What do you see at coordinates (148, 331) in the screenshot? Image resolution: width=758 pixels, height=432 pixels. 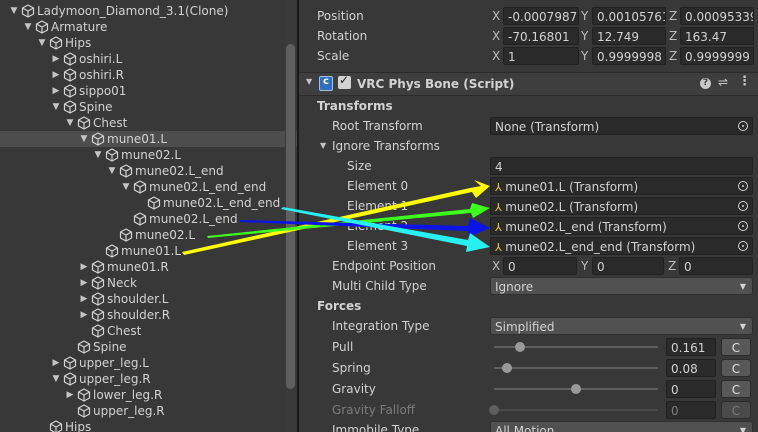 I see `hierarchy-row: Chest` at bounding box center [148, 331].